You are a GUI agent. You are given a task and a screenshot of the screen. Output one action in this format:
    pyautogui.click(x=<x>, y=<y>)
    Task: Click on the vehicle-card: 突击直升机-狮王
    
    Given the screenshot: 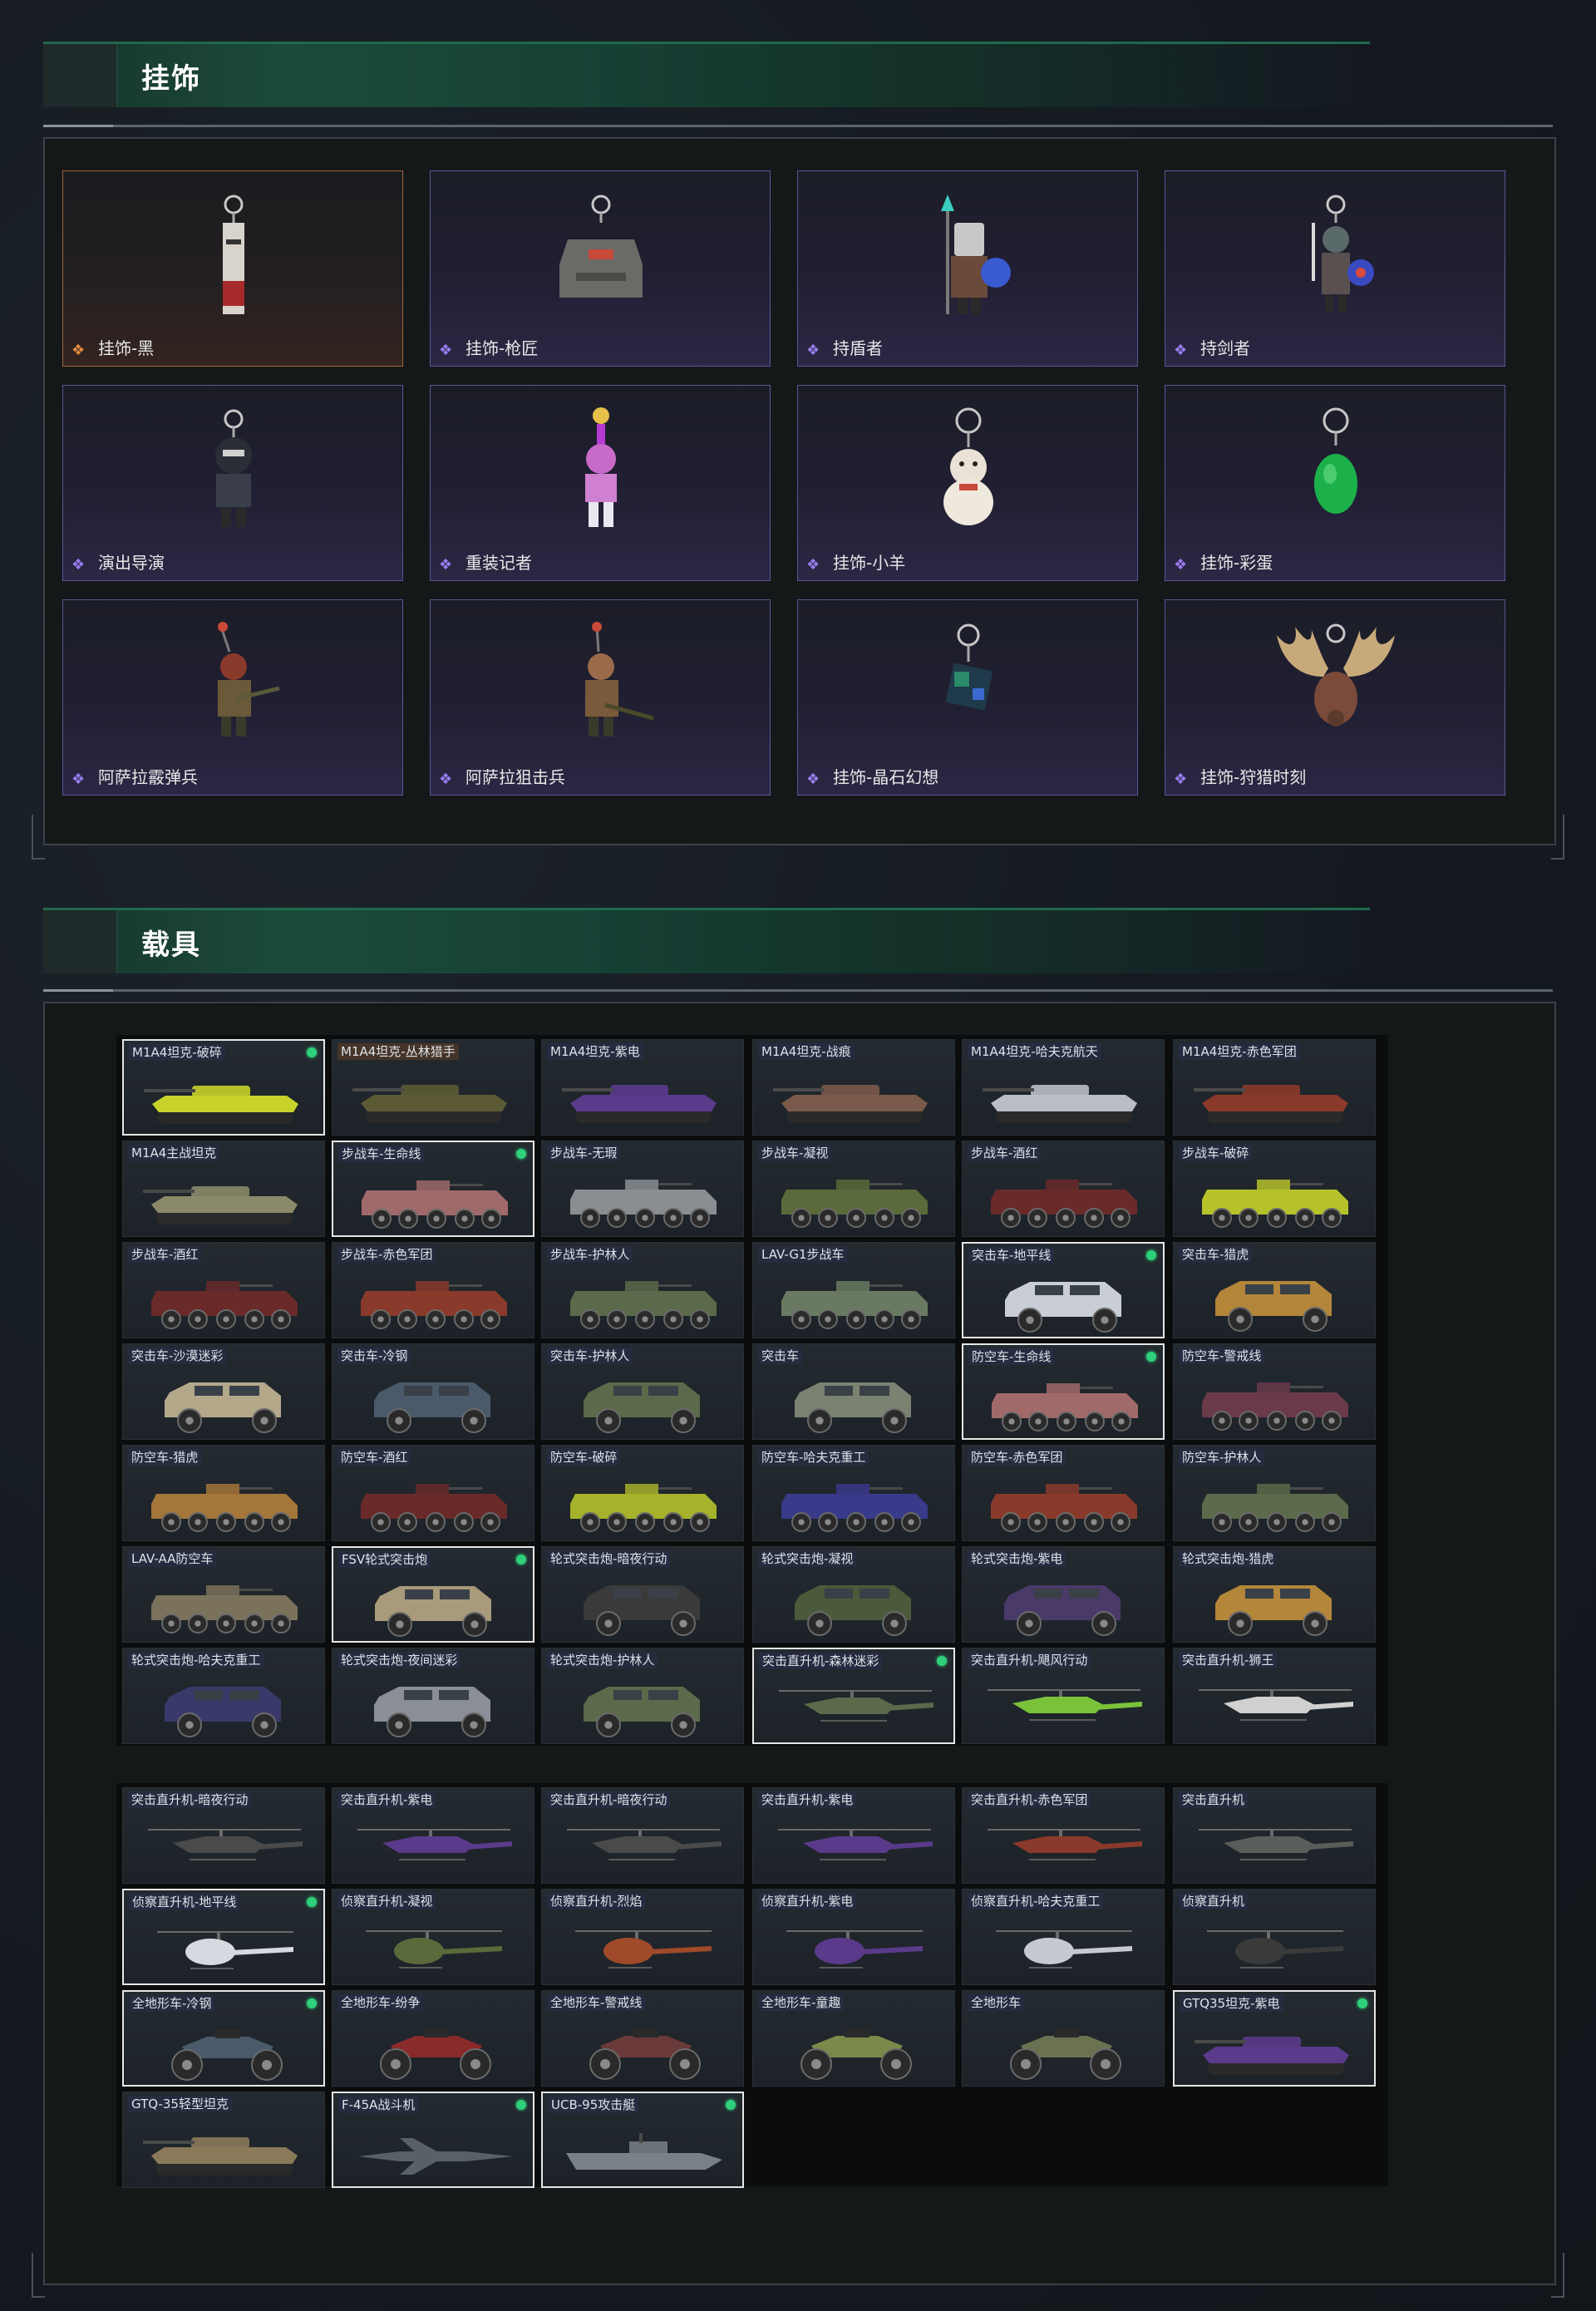 What is the action you would take?
    pyautogui.click(x=1274, y=1696)
    